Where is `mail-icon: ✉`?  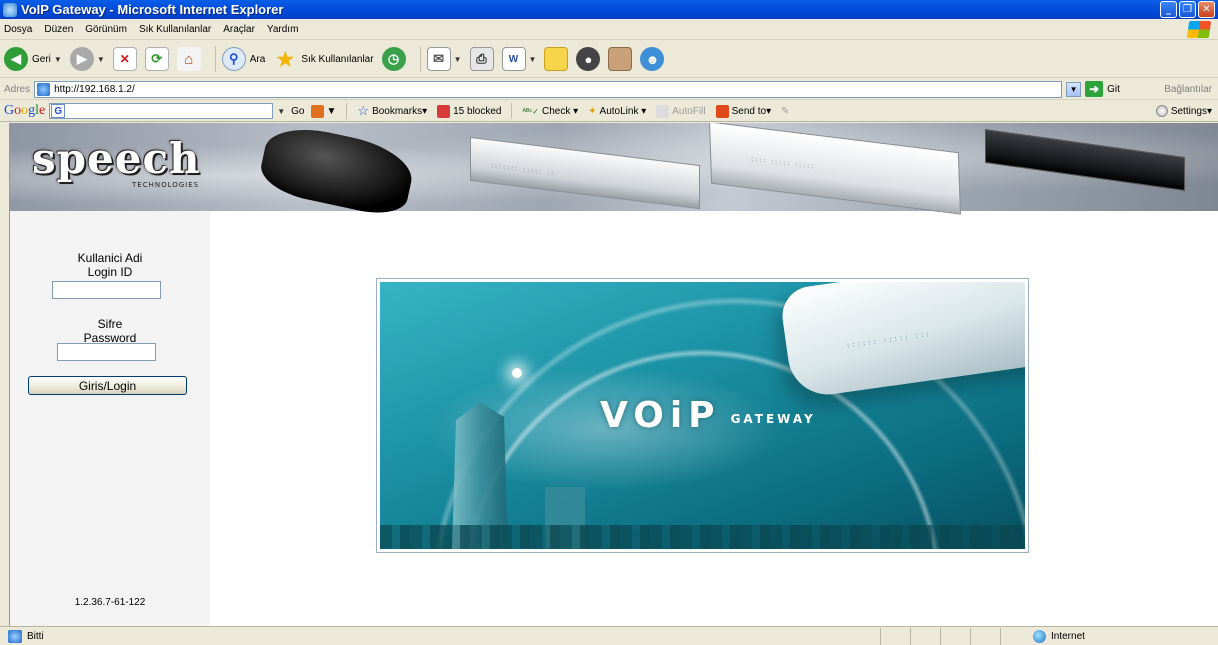
mail-icon: ✉ is located at coordinates (438, 59).